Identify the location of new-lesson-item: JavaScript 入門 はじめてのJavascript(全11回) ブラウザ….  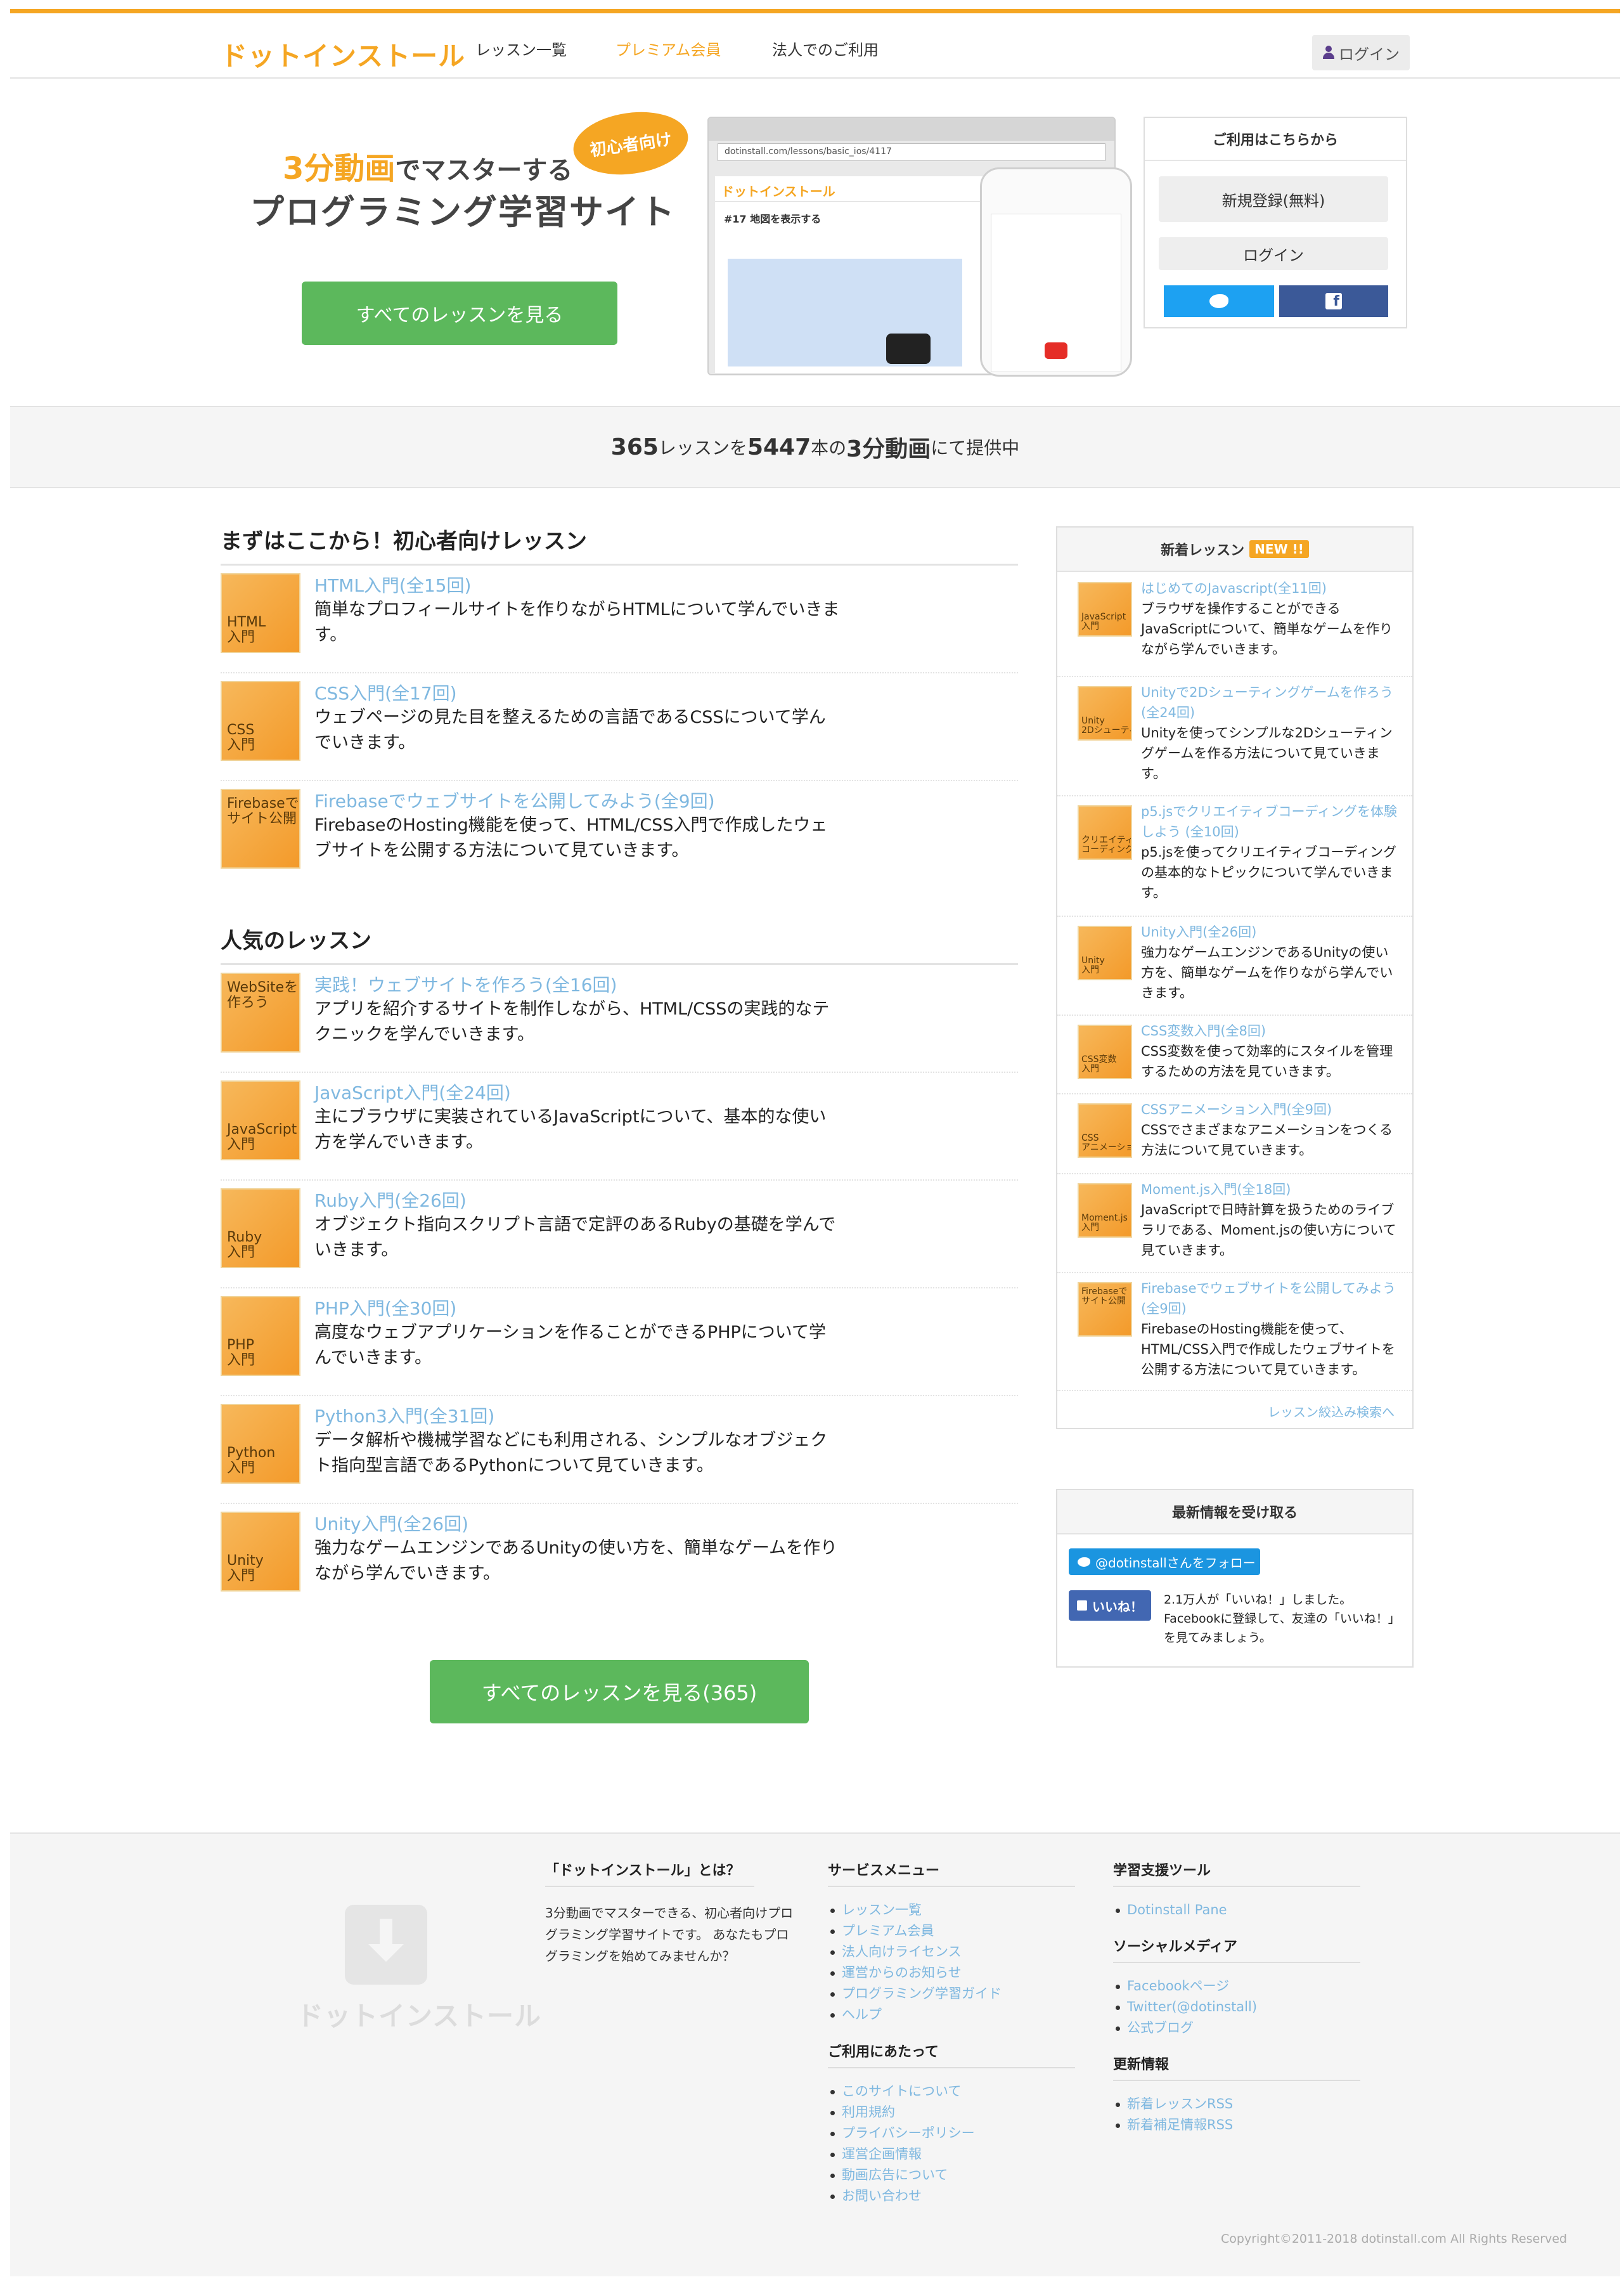
(1235, 625).